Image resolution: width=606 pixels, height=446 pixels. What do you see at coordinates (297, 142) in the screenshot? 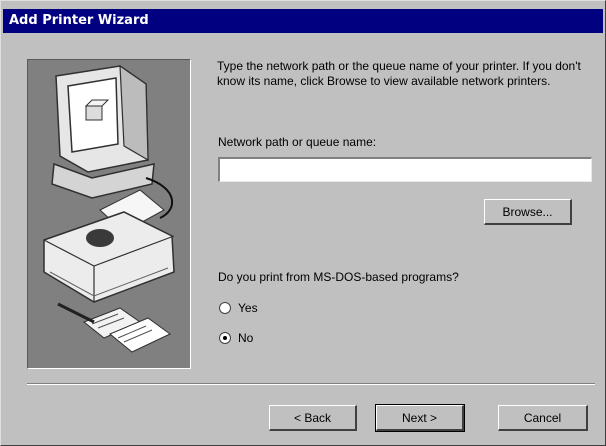
I see `network-path-label: Network path or queue name:` at bounding box center [297, 142].